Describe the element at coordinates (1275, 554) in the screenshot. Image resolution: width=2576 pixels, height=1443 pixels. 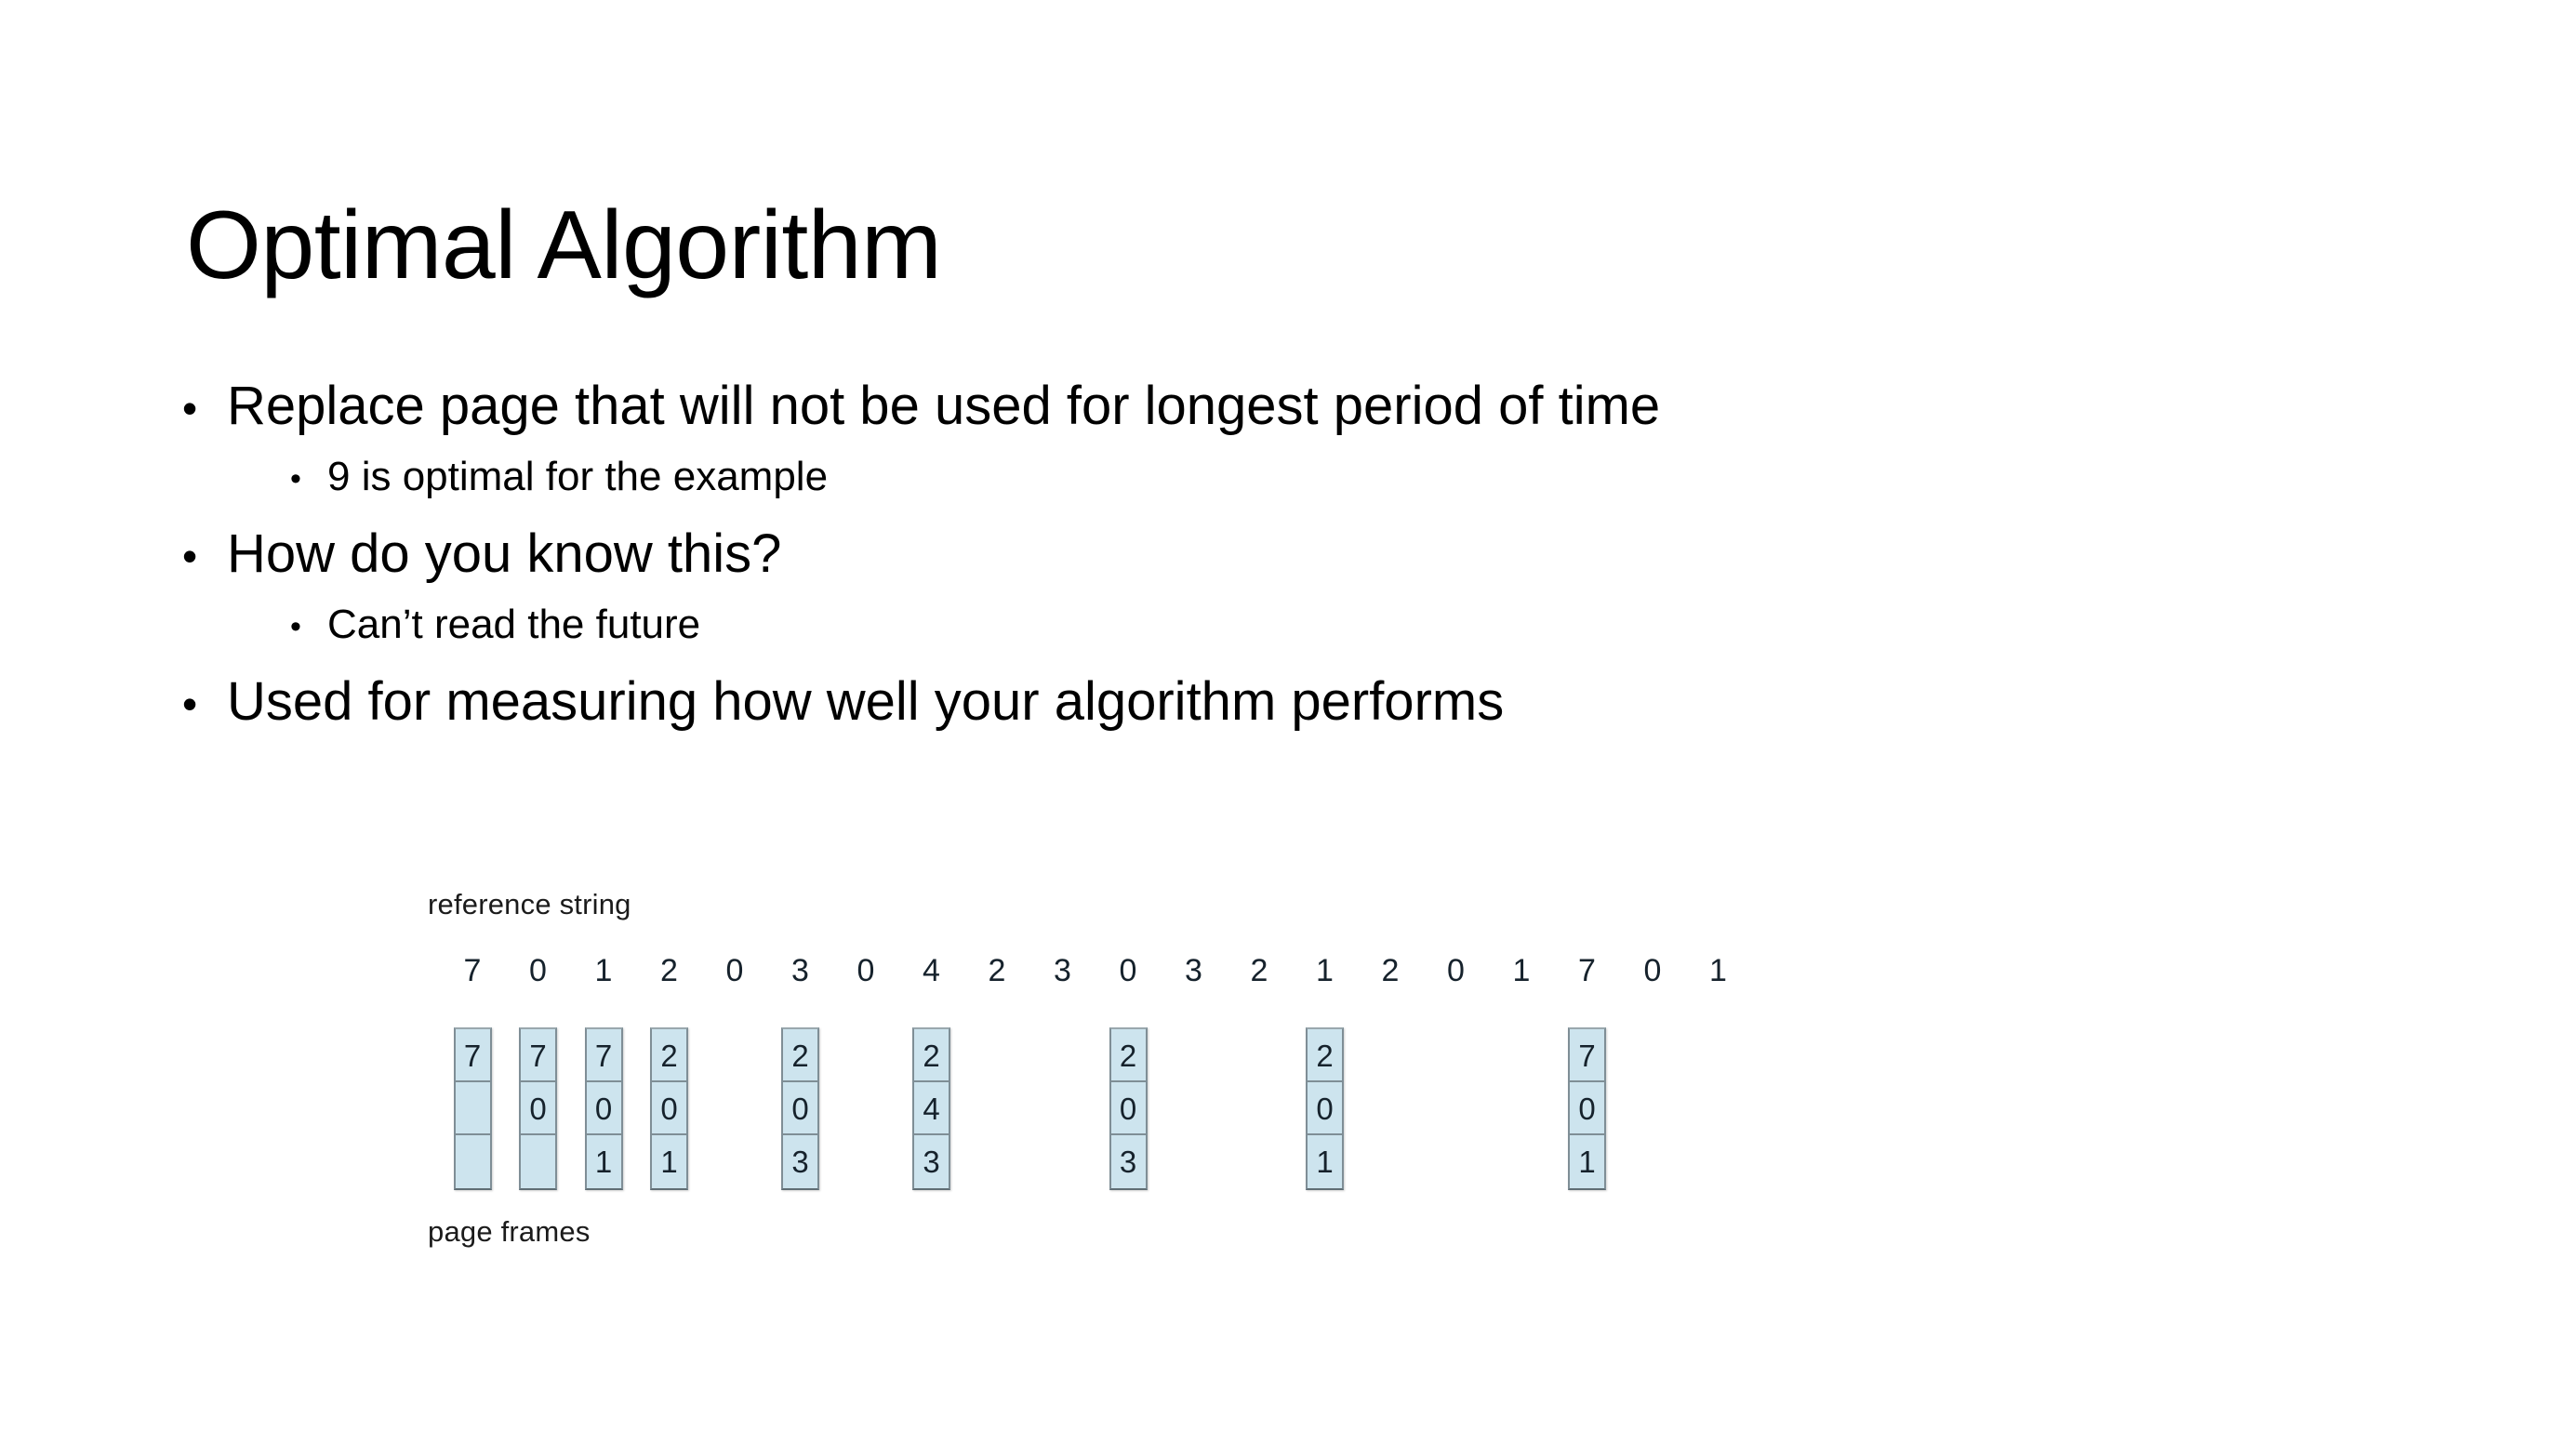
I see `bullet-item-level1: • How do you know this?` at that location.